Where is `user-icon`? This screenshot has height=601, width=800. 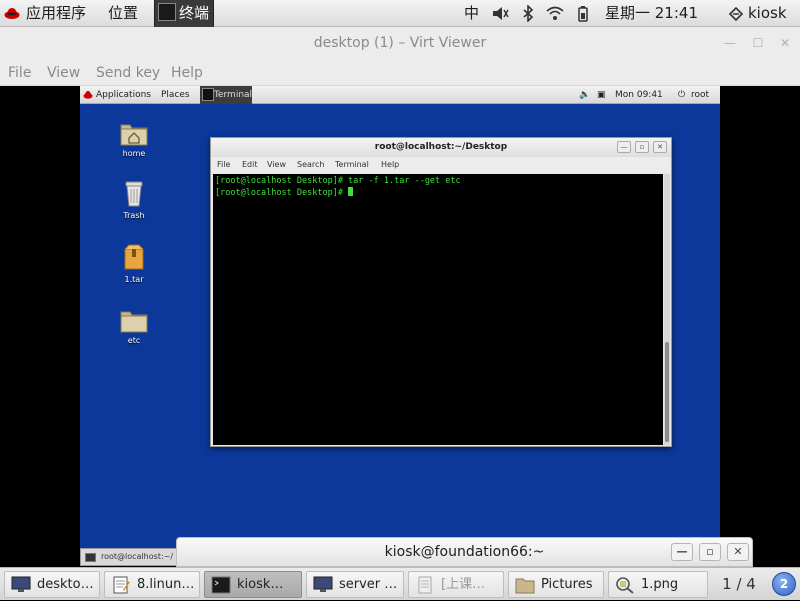
user-icon is located at coordinates (736, 13).